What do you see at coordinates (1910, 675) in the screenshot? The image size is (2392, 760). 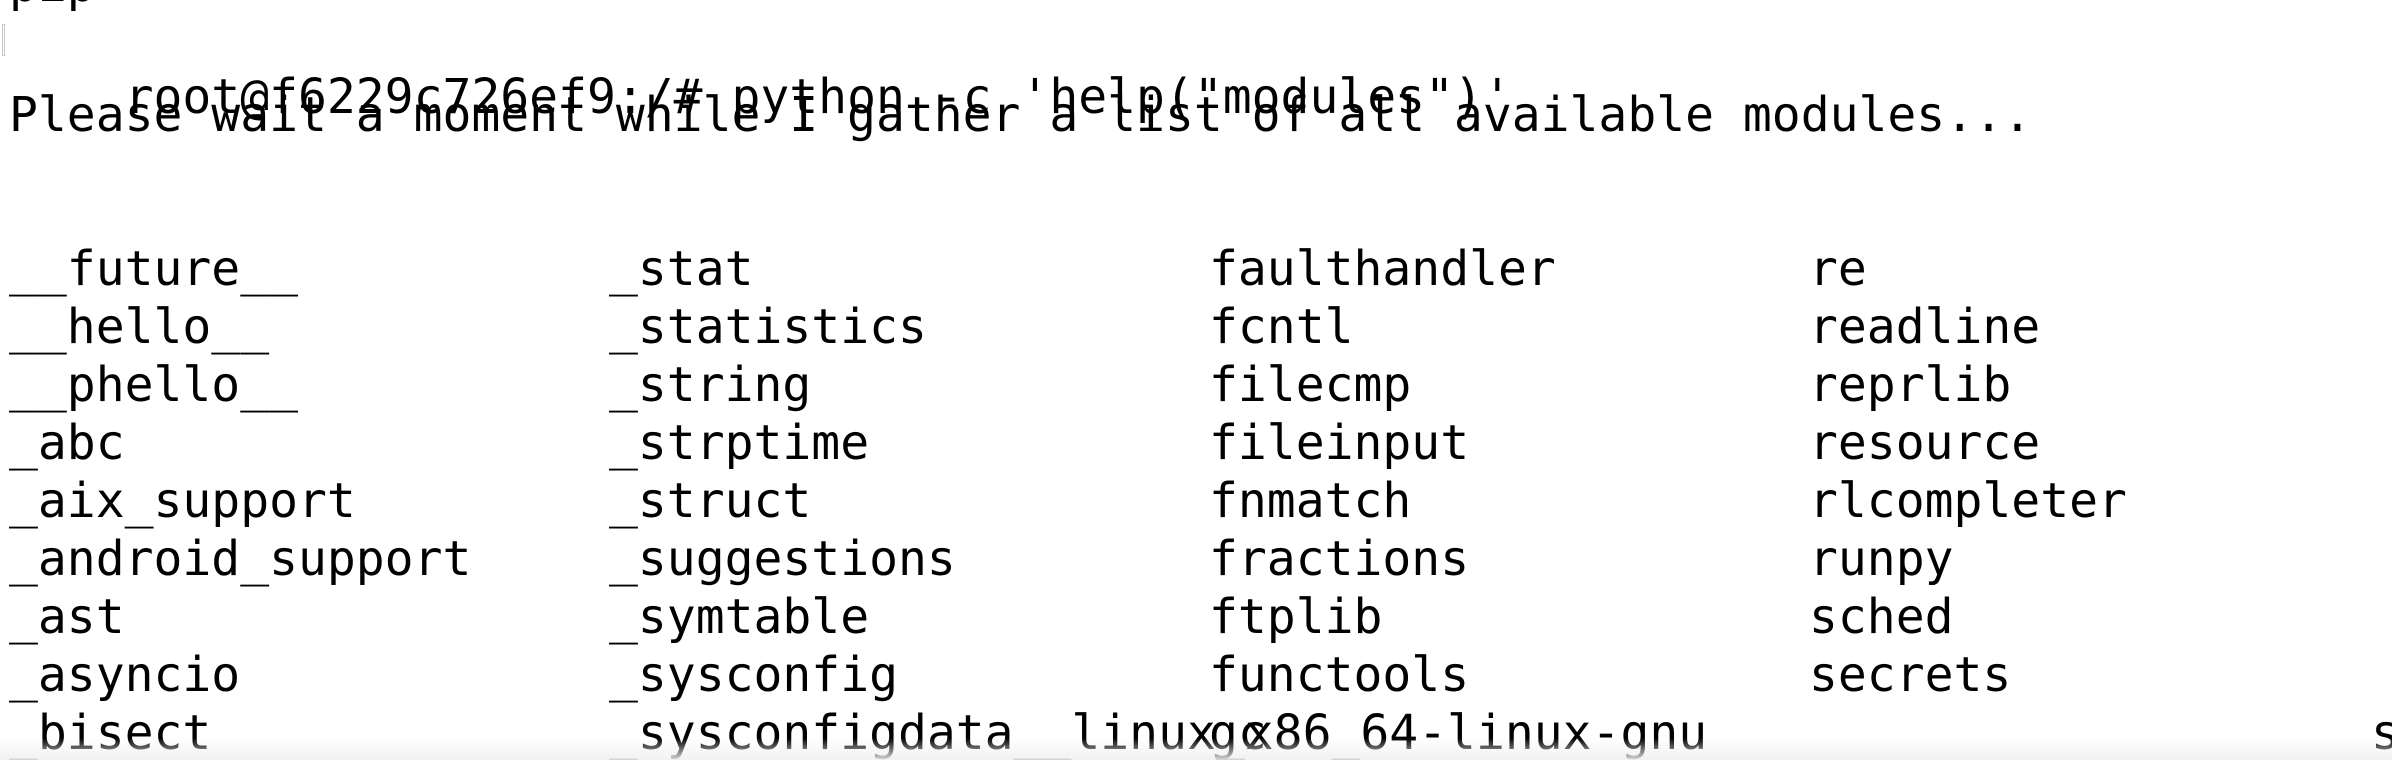 I see `module-name: secrets` at bounding box center [1910, 675].